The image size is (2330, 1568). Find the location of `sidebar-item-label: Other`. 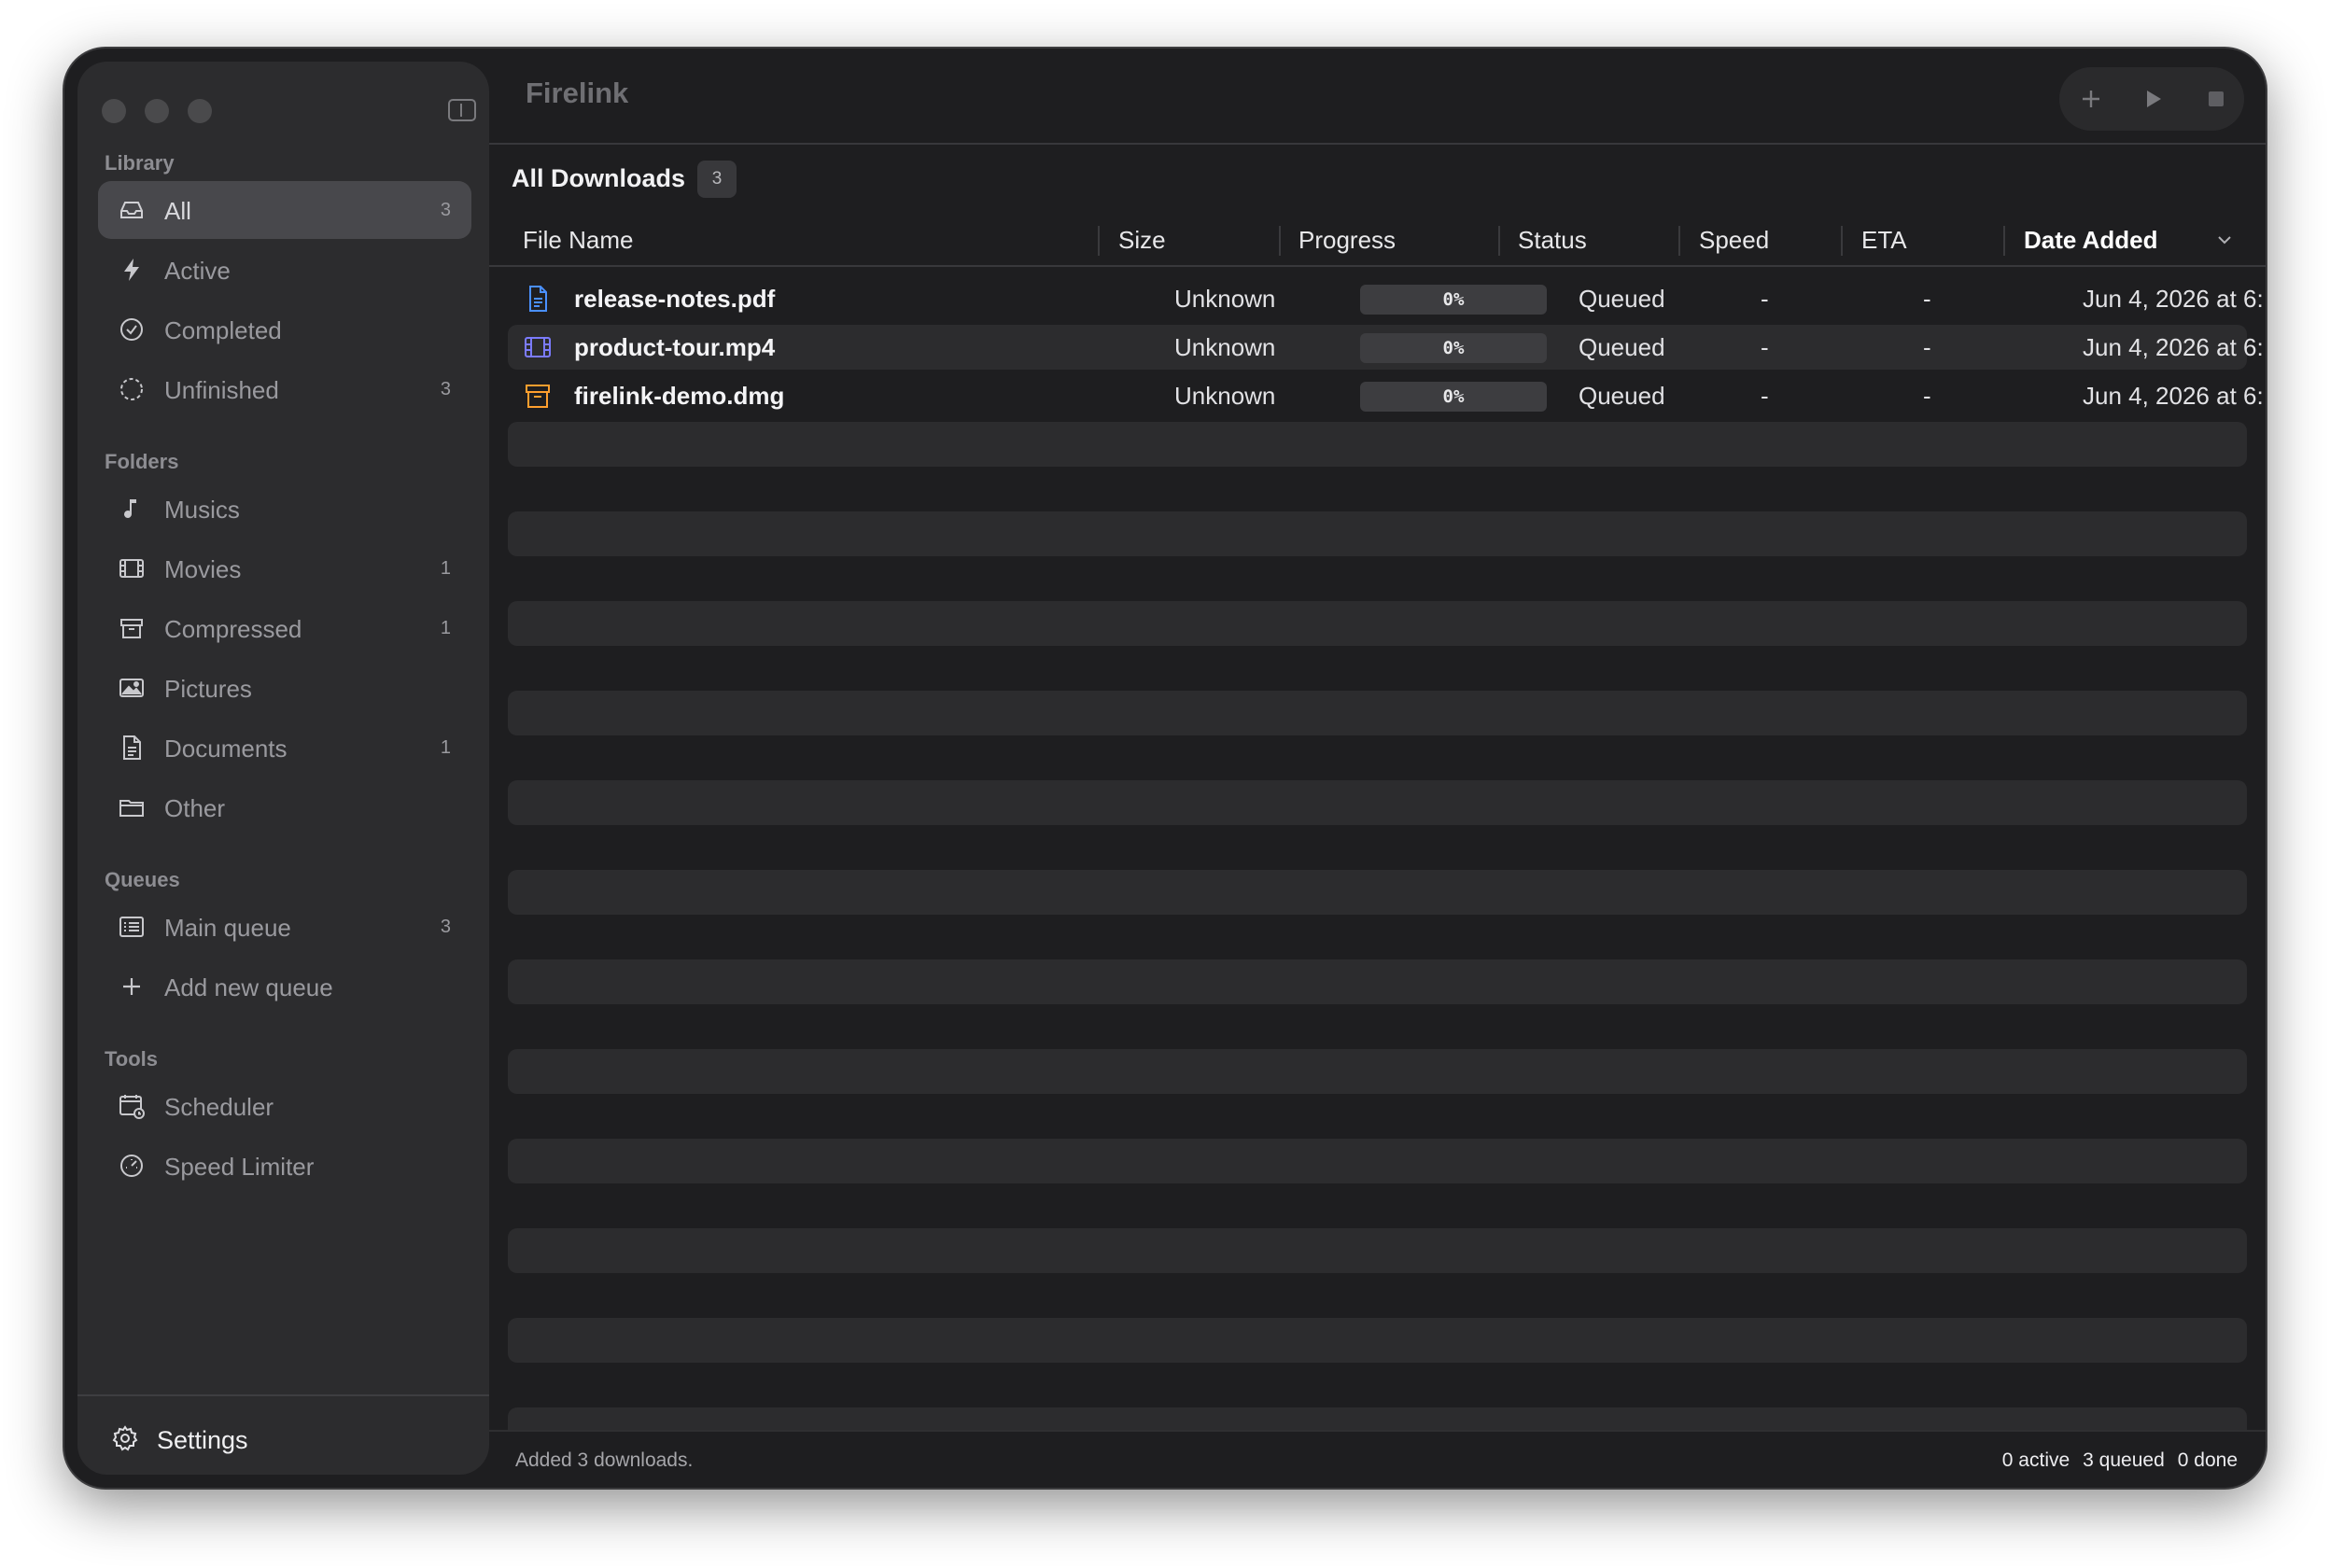

sidebar-item-label: Other is located at coordinates (195, 808).